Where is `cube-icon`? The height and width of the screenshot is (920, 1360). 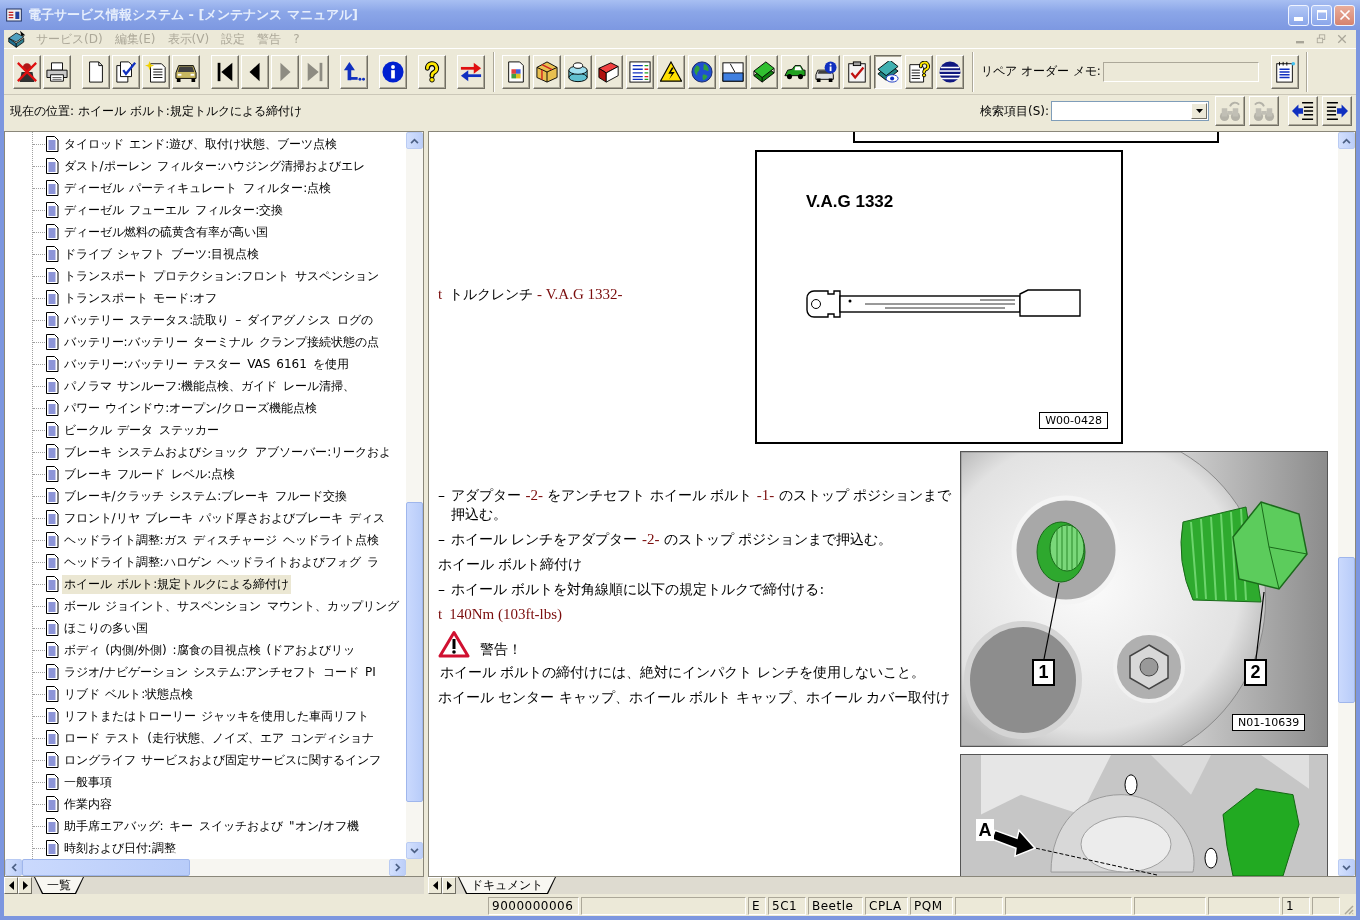 cube-icon is located at coordinates (609, 71).